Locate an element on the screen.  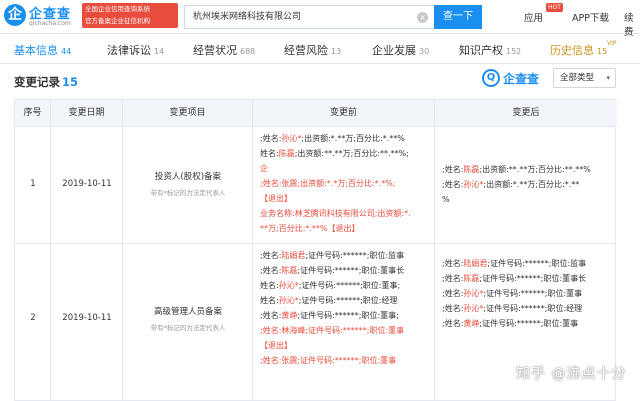
nav-apply: 应用 is located at coordinates (533, 17).